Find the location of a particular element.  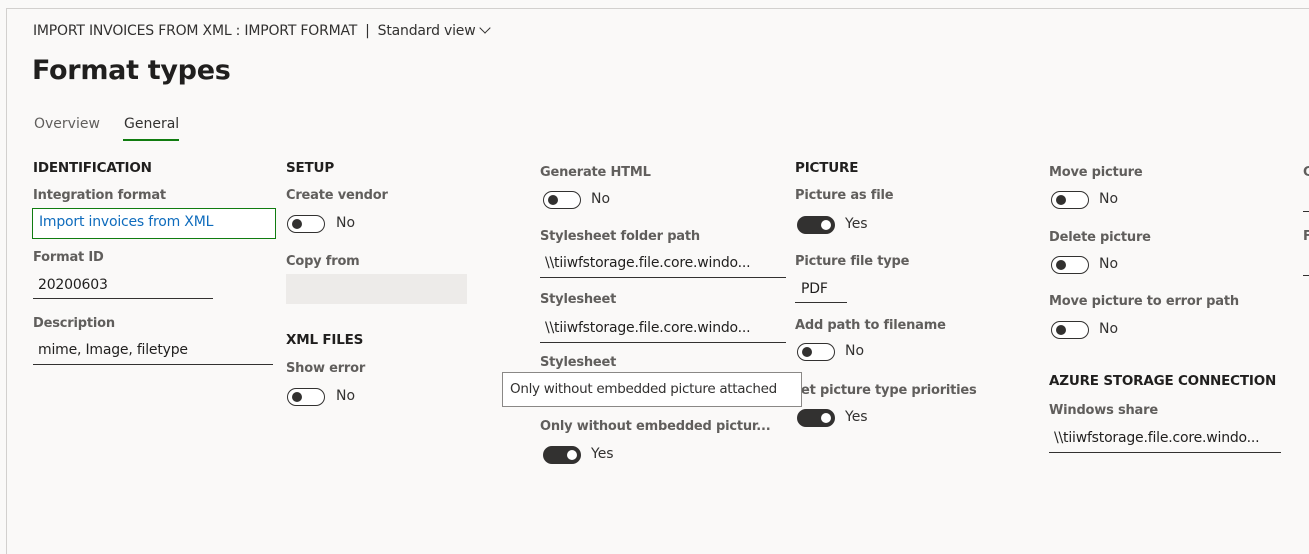

windows-share-underline is located at coordinates (1165, 452).